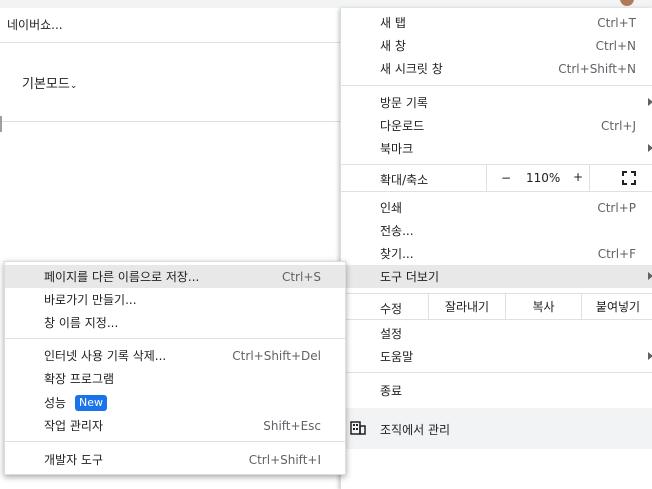 The image size is (652, 489). What do you see at coordinates (616, 253) in the screenshot?
I see `shortcut-label: Ctrl+F` at bounding box center [616, 253].